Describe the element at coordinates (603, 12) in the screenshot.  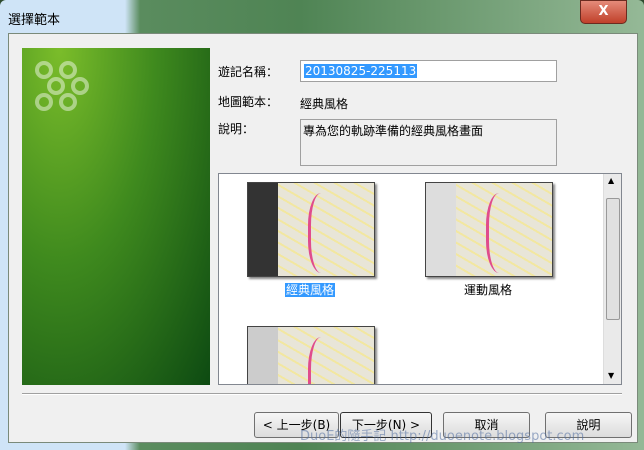
I see `close-button: X` at that location.